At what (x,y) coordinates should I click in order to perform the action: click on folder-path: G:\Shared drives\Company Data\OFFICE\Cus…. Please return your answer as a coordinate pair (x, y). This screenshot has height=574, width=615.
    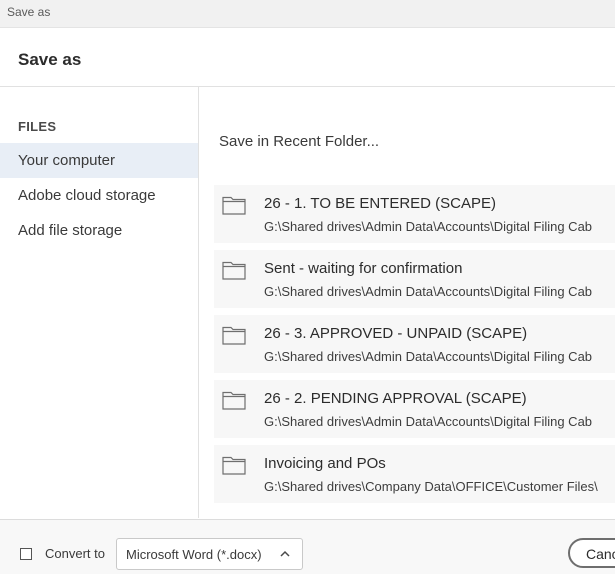
    Looking at the image, I should click on (431, 486).